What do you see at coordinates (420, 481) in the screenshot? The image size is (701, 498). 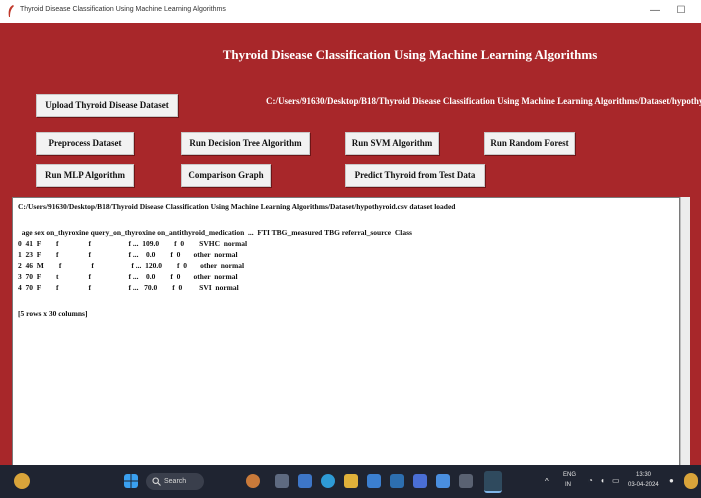 I see `outlook-icon` at bounding box center [420, 481].